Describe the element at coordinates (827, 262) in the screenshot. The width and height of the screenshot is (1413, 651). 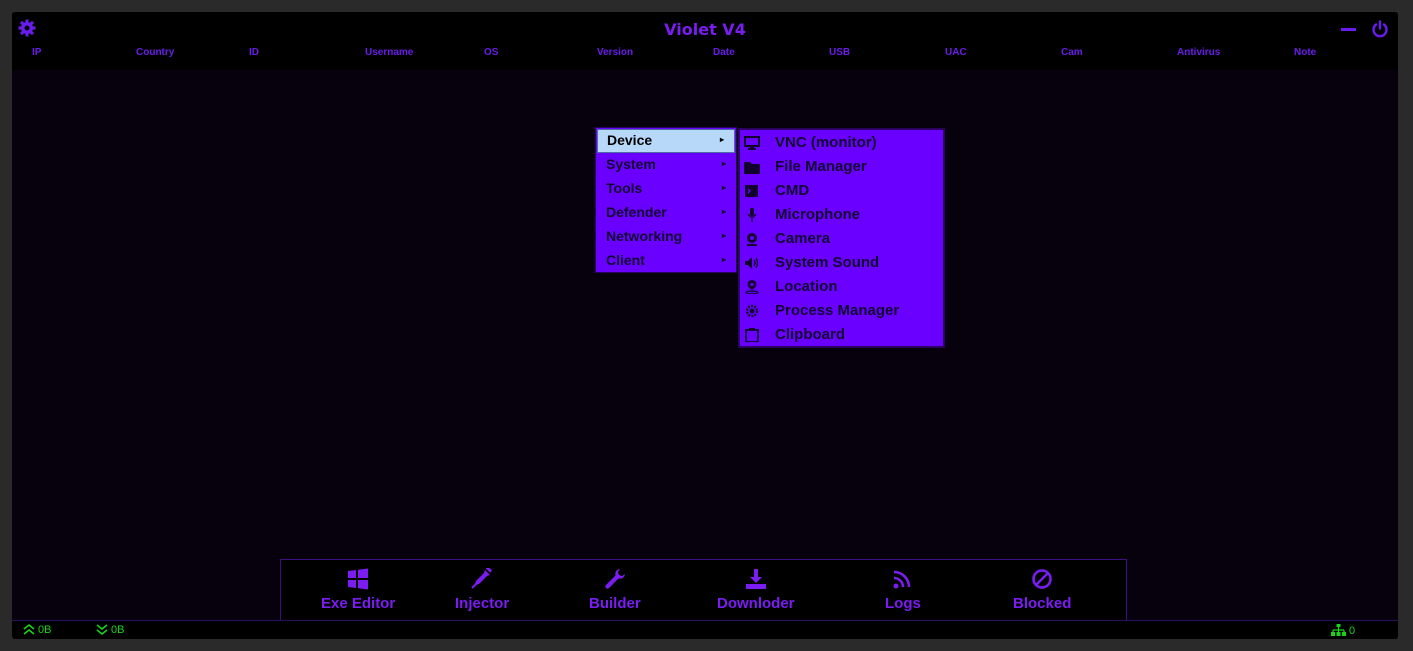
I see `submenu-item-label: System Sound` at that location.